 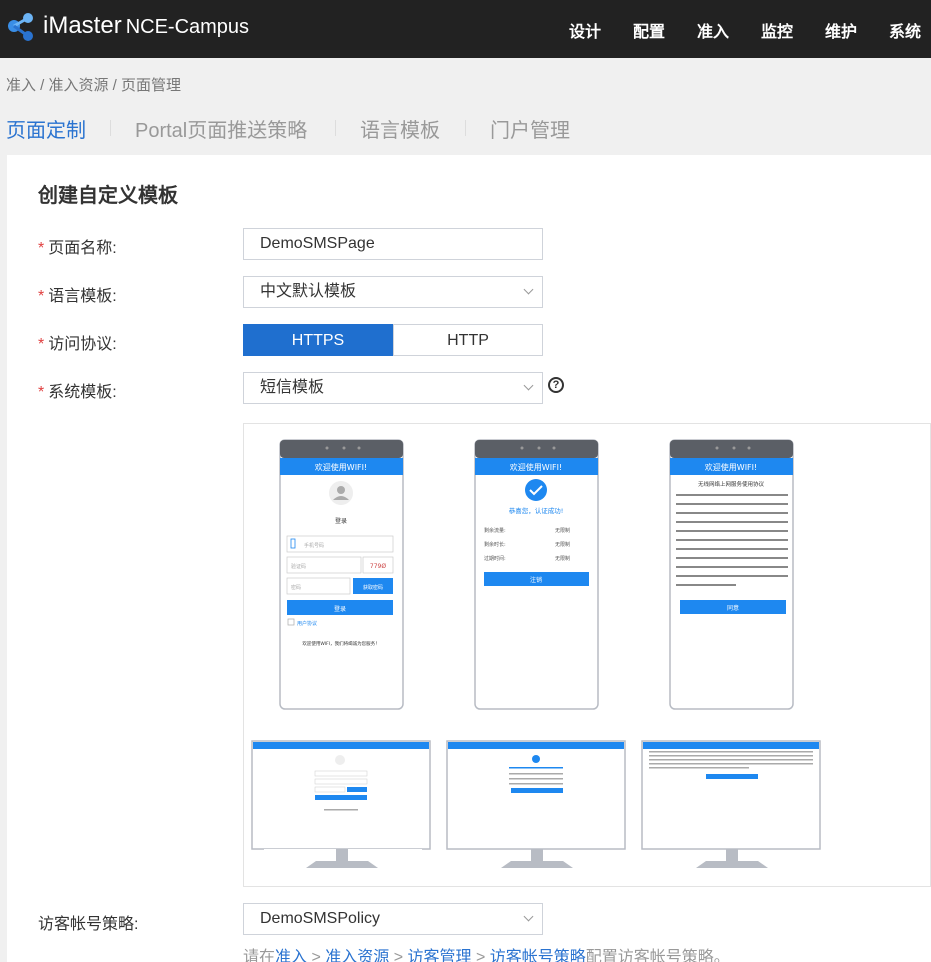 I want to click on guest-policy-value: DemoSMSPolicy, so click(x=320, y=918).